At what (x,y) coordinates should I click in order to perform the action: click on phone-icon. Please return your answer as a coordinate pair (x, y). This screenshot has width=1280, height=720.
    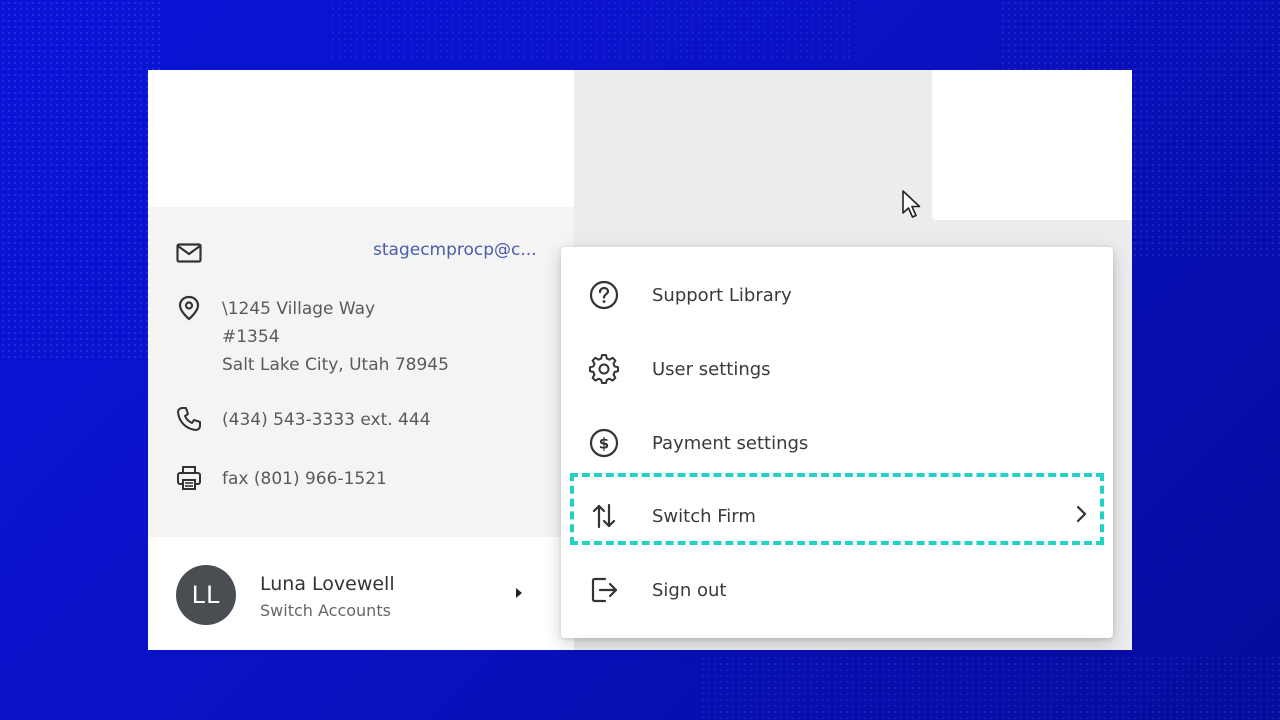
    Looking at the image, I should click on (189, 419).